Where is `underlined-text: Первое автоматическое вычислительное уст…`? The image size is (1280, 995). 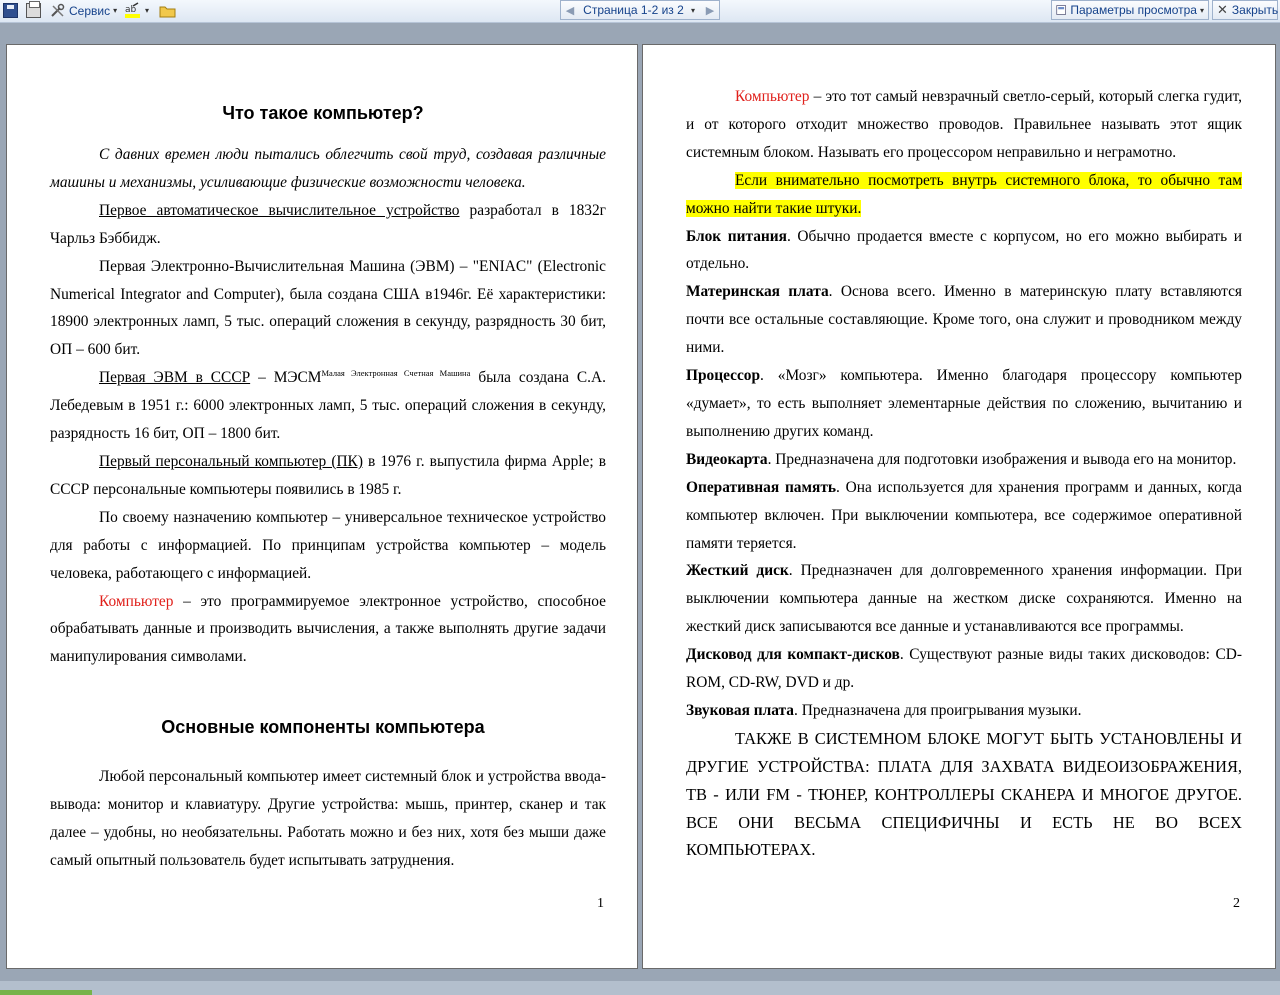 underlined-text: Первое автоматическое вычислительное уст… is located at coordinates (279, 210).